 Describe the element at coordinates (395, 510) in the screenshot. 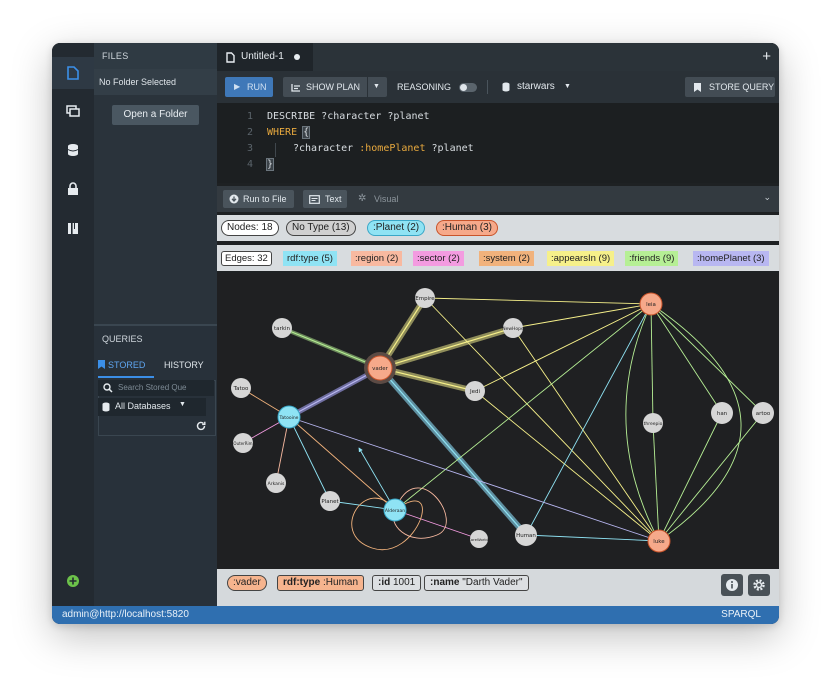

I see `node-alderaan: Alderaan` at that location.